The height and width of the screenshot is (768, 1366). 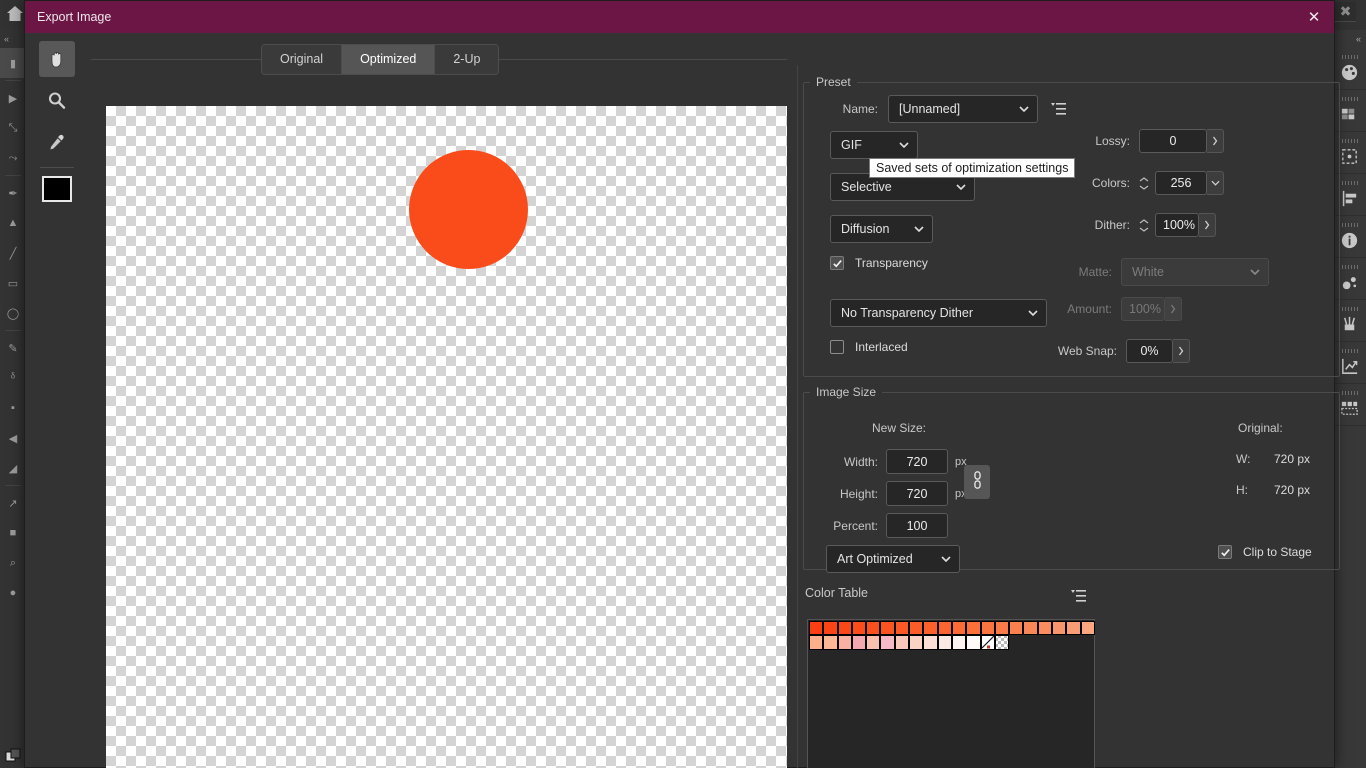 What do you see at coordinates (13, 253) in the screenshot?
I see `line-tool: ╱` at bounding box center [13, 253].